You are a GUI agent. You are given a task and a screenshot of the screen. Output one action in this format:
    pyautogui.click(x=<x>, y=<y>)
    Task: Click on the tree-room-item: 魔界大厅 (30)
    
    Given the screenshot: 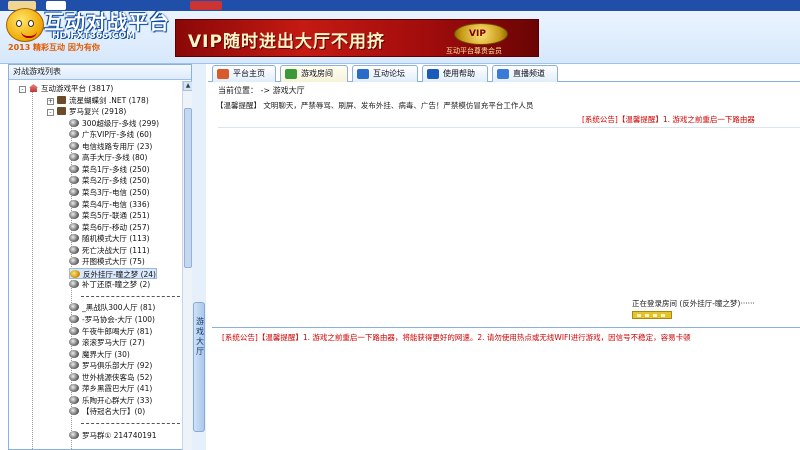 What is the action you would take?
    pyautogui.click(x=99, y=355)
    